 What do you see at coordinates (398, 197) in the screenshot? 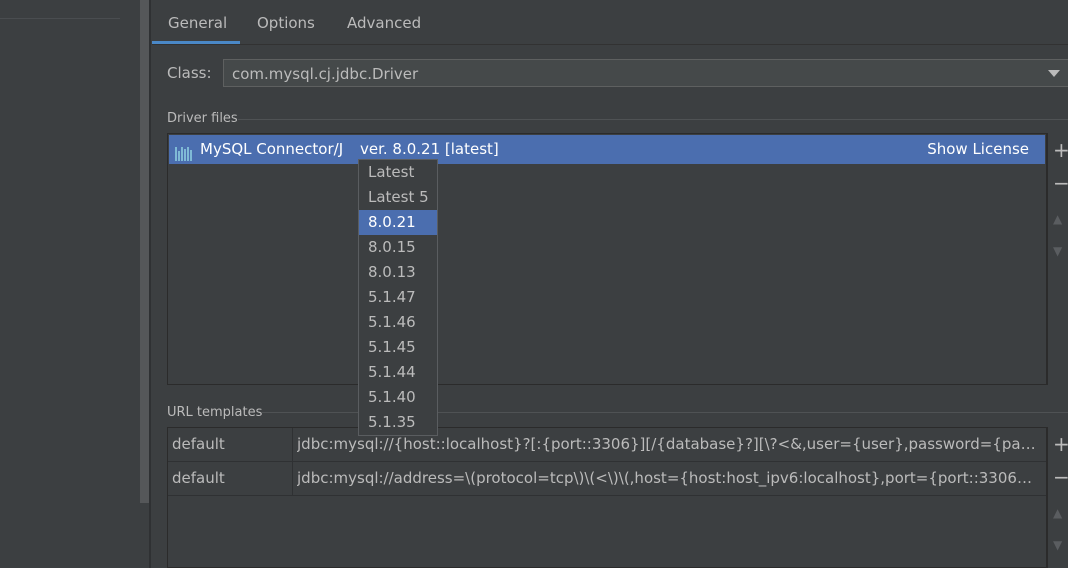
I see `dropdown-option: Latest 5` at bounding box center [398, 197].